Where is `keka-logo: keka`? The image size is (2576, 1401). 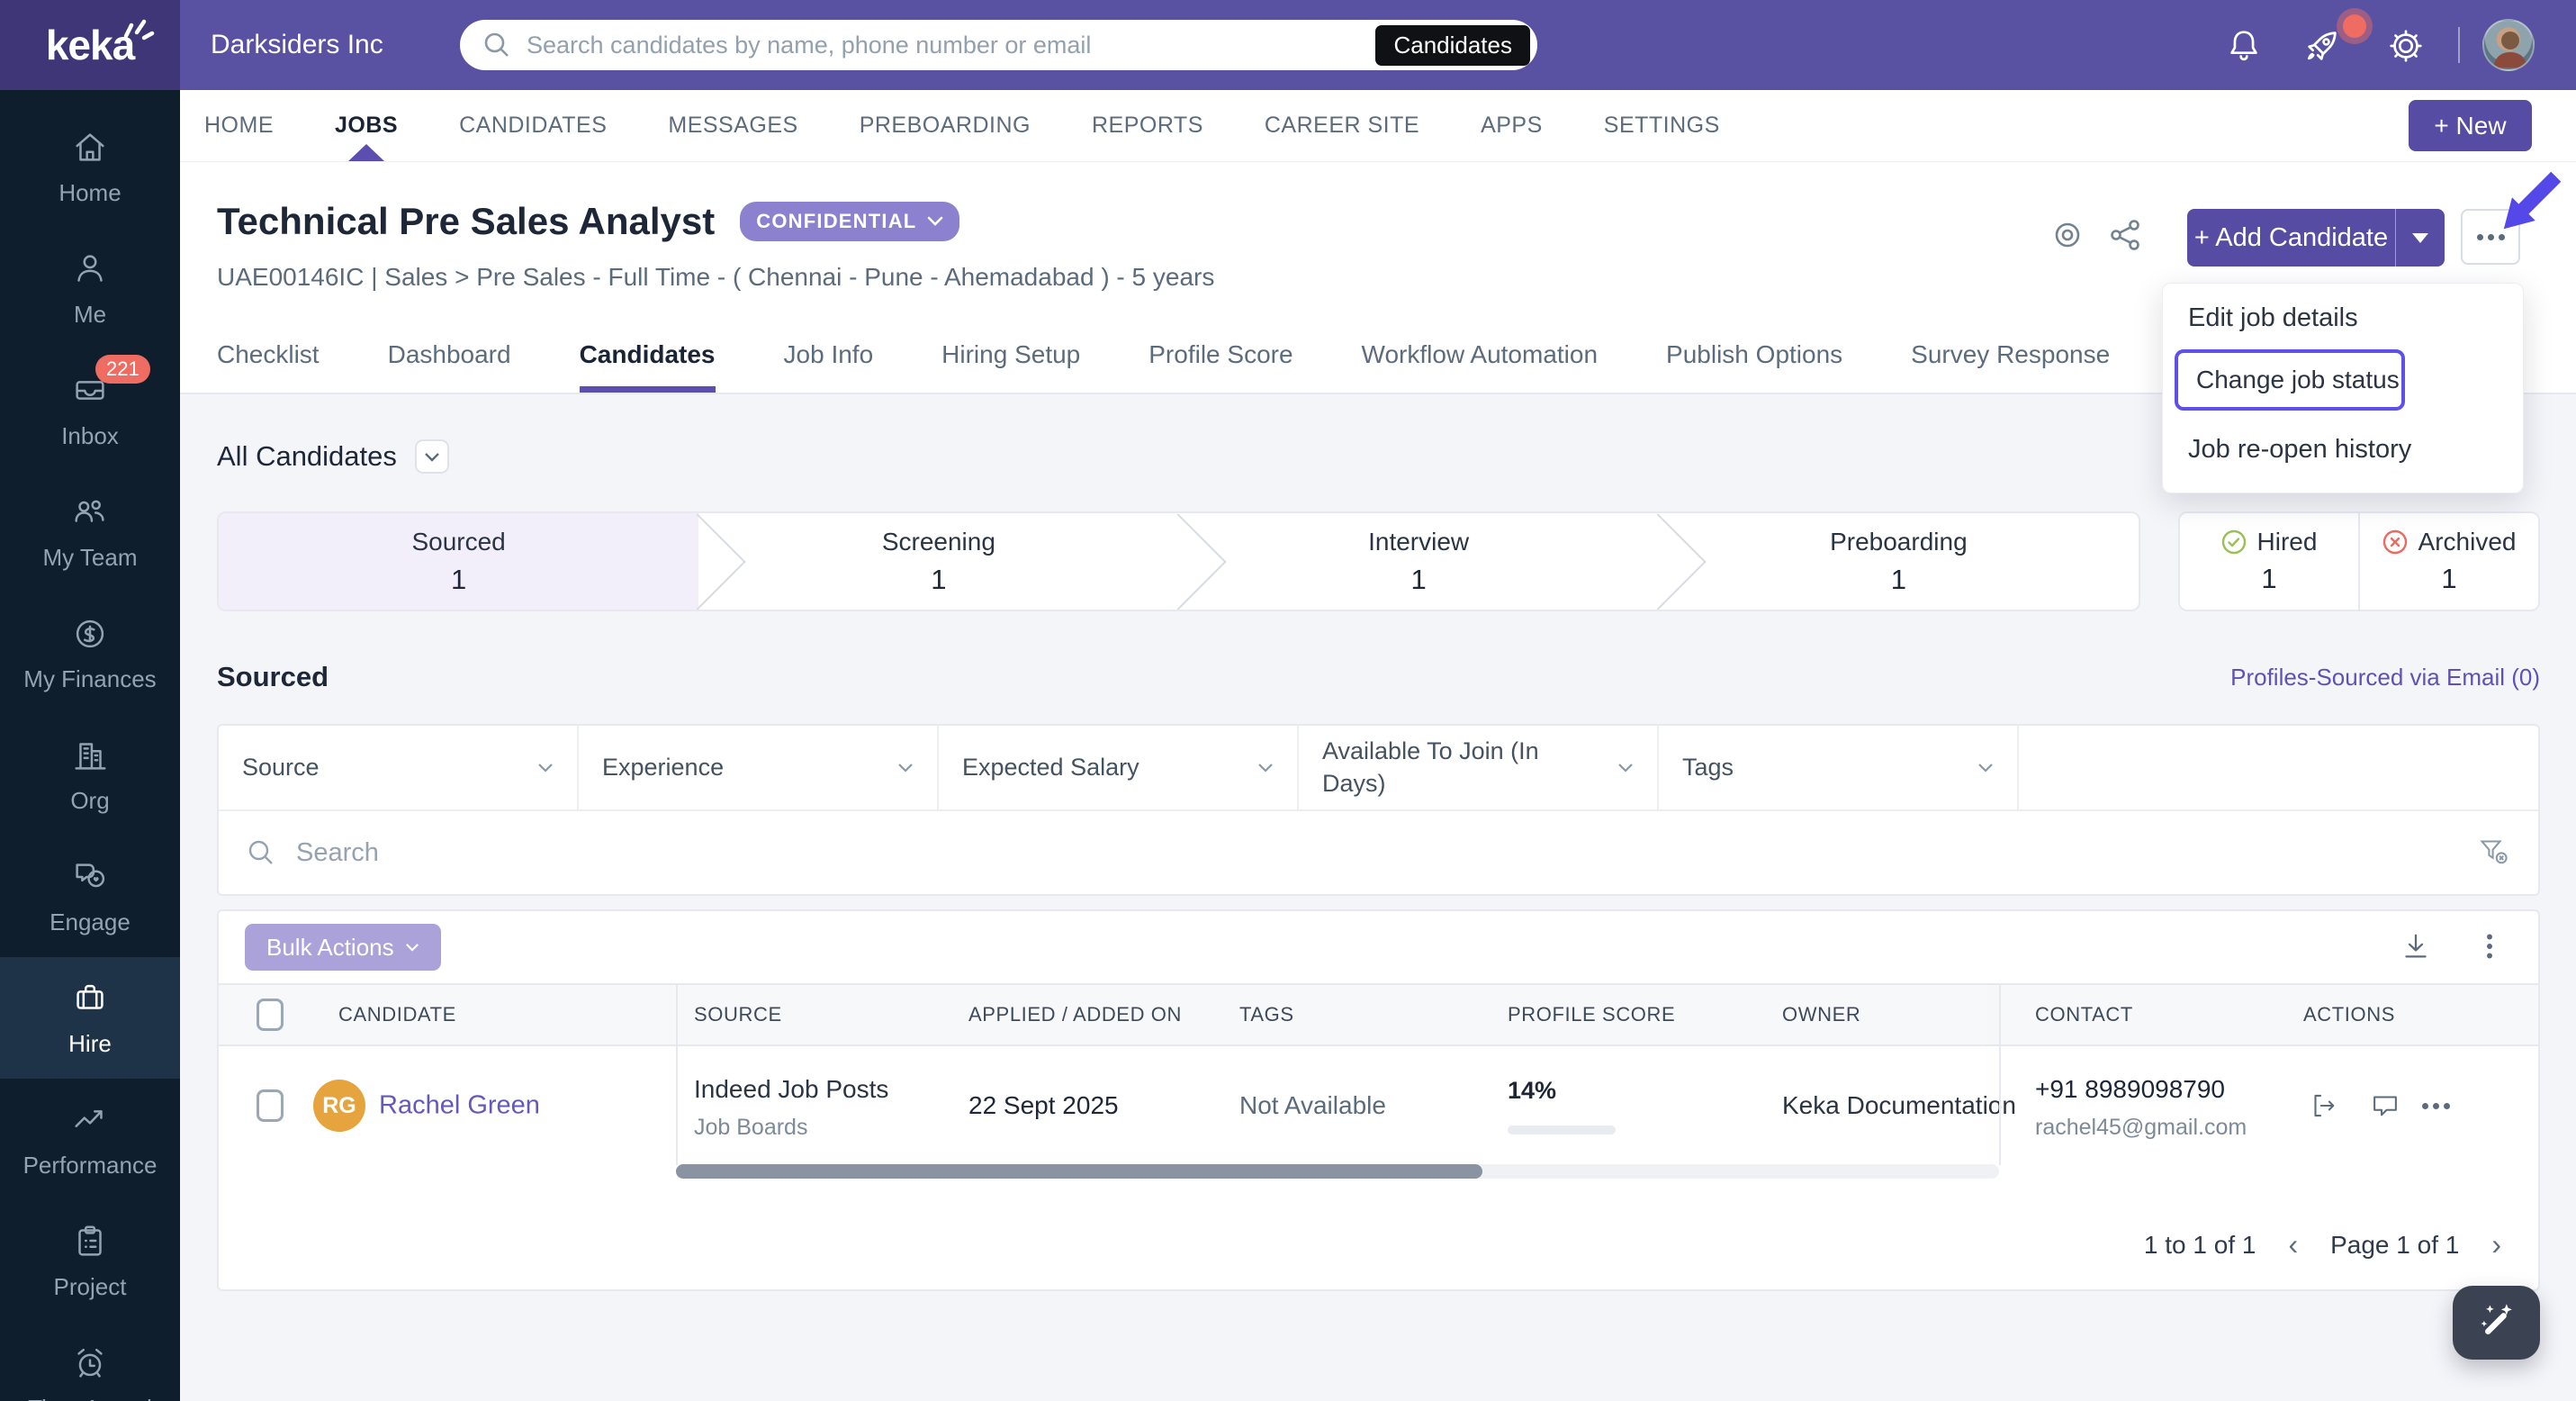 keka-logo: keka is located at coordinates (90, 45).